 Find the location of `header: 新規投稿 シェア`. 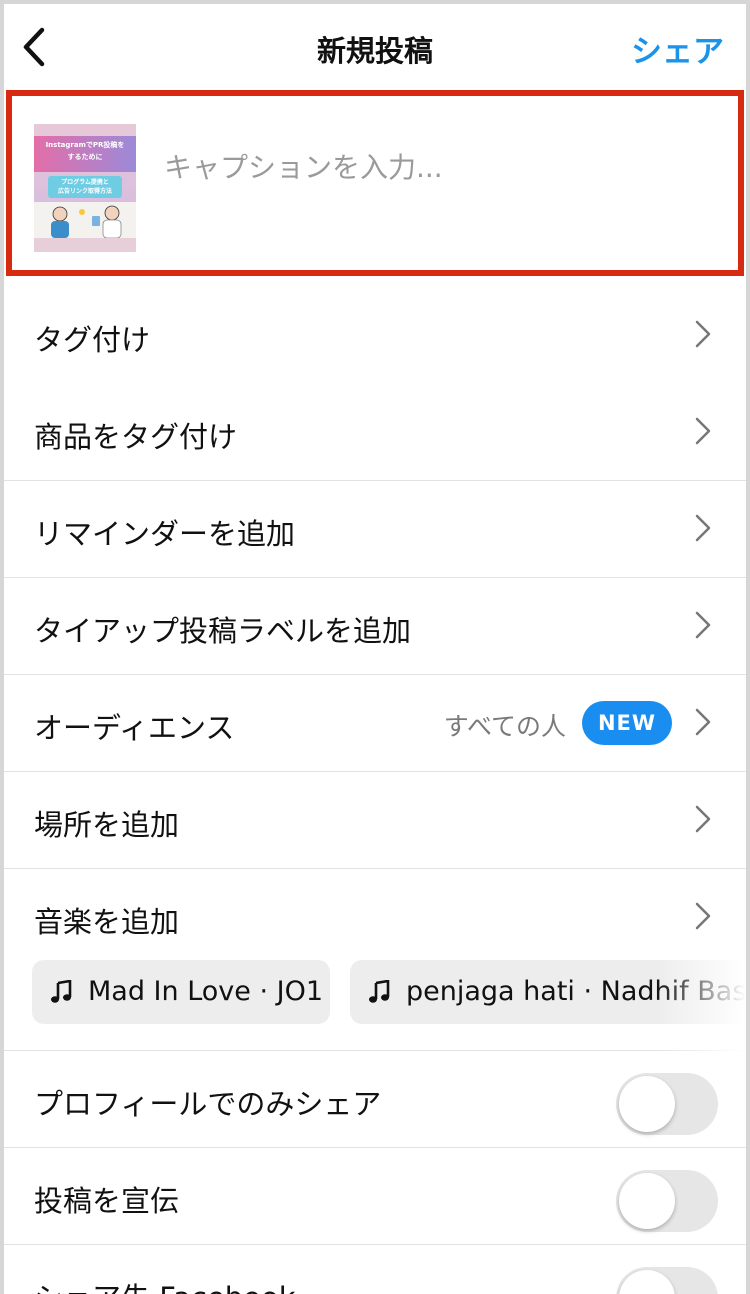

header: 新規投稿 シェア is located at coordinates (375, 47).